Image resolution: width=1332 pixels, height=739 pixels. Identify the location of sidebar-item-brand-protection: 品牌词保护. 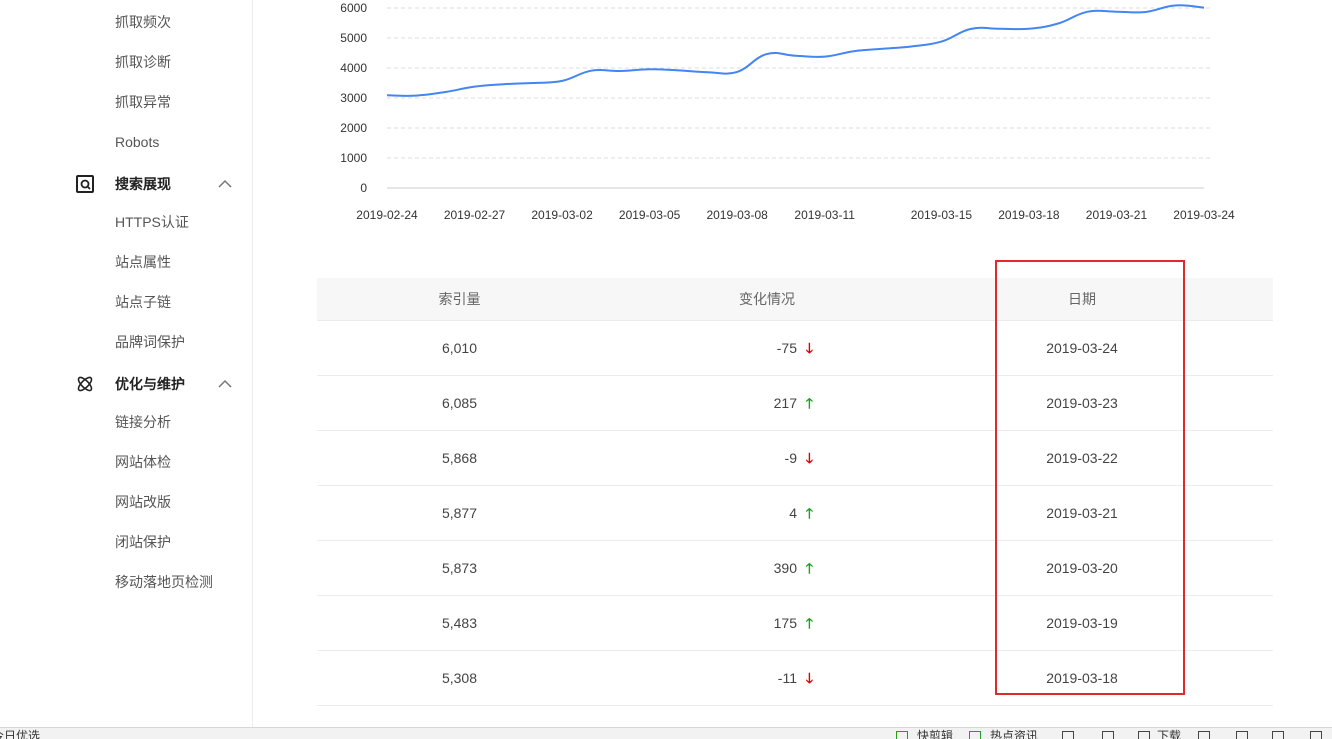
(150, 342).